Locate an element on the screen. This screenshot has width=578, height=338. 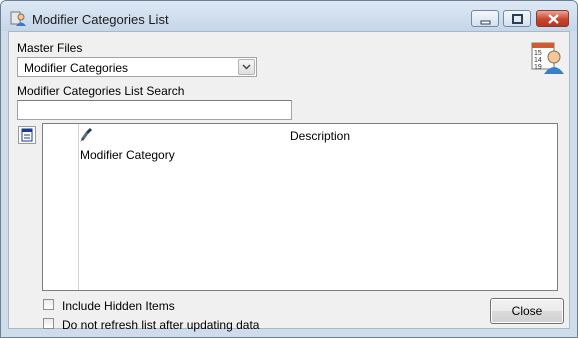
title-bar: Modifier Categories List is located at coordinates (289, 16).